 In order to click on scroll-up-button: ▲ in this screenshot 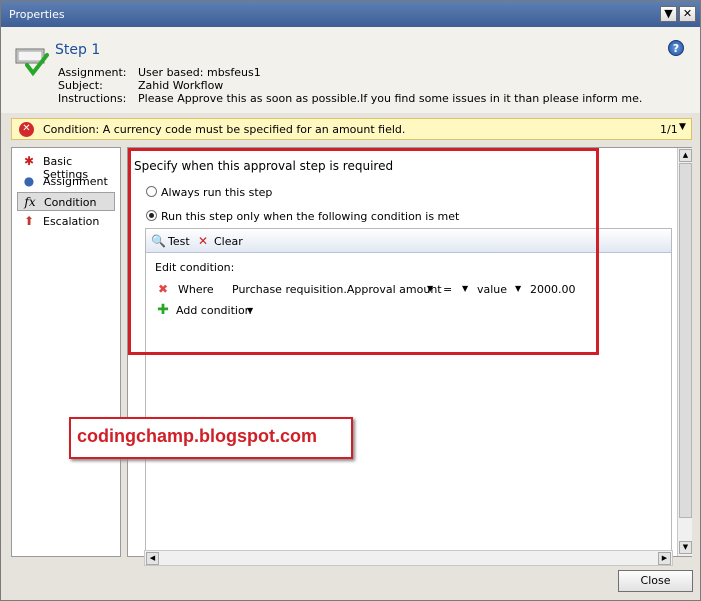, I will do `click(685, 155)`.